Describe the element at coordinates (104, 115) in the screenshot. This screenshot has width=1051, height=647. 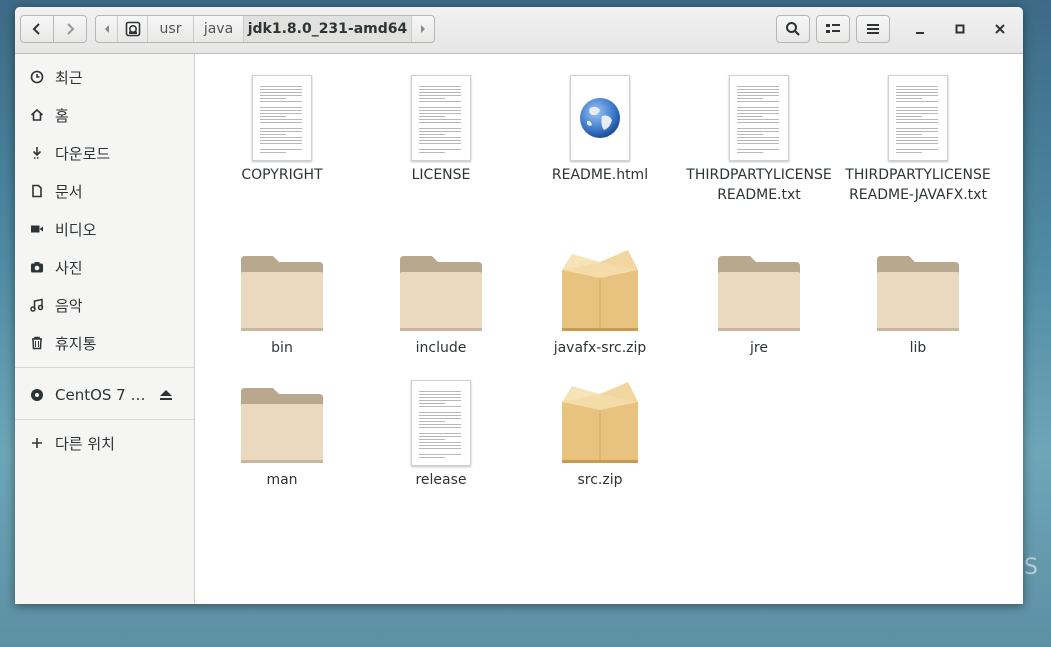
I see `sidebar-item-home: 홈` at that location.